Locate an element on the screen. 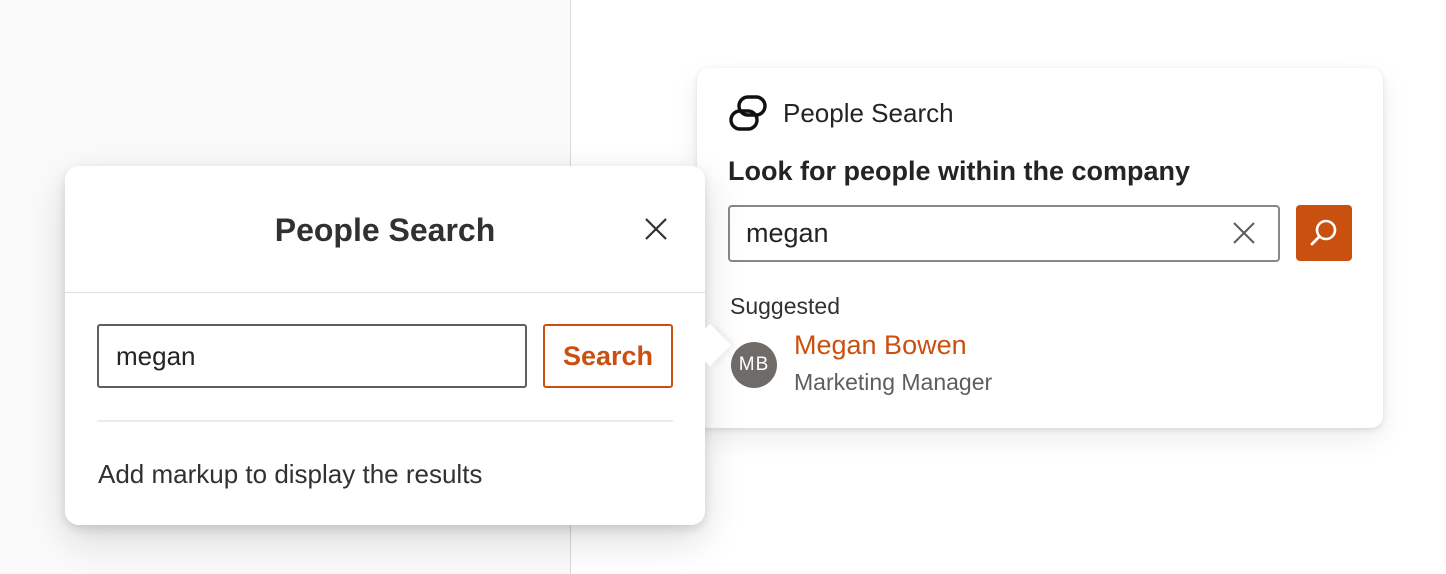 Image resolution: width=1446 pixels, height=574 pixels. search-icon is located at coordinates (1323, 232).